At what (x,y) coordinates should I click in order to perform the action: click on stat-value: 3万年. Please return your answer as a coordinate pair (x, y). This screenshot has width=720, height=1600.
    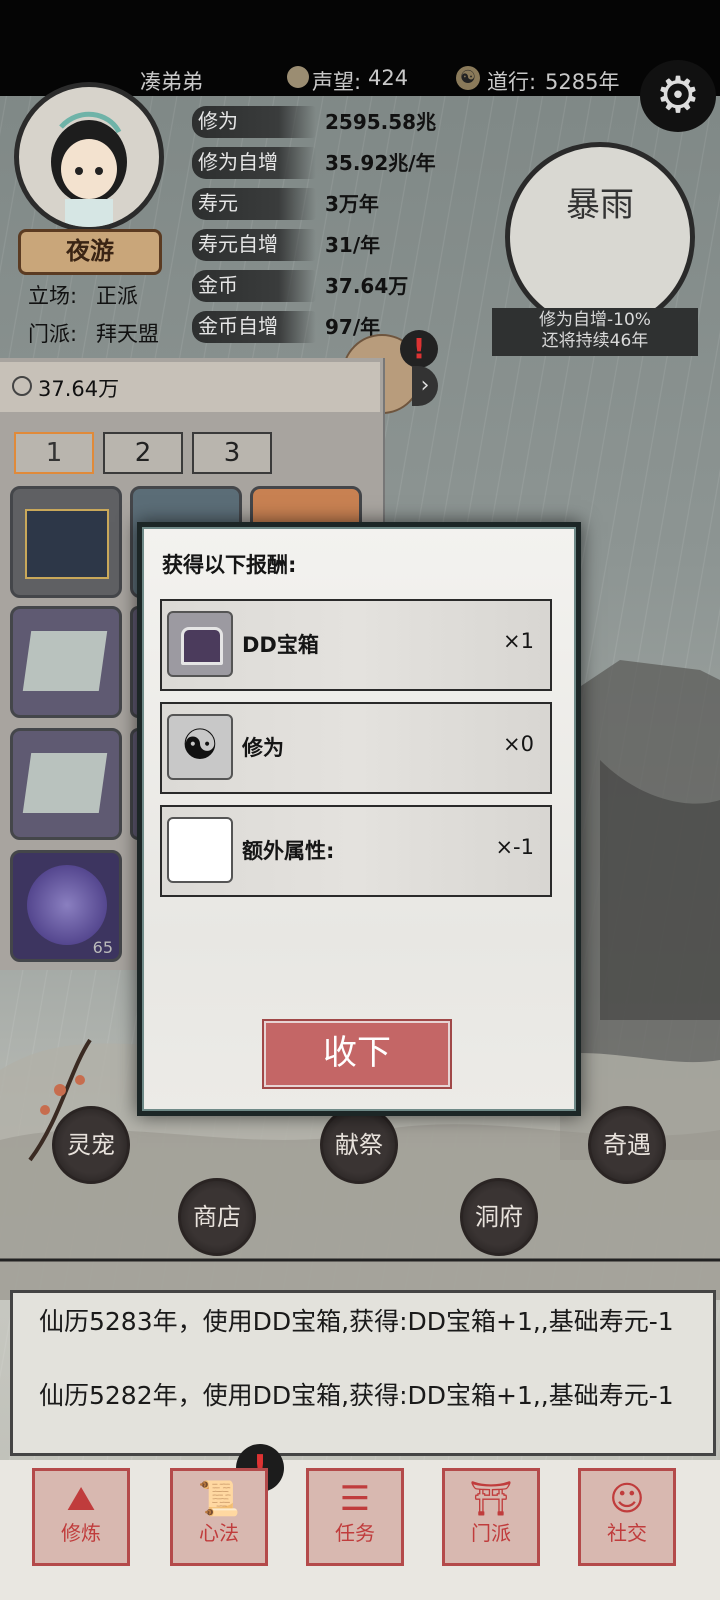
    Looking at the image, I should click on (352, 204).